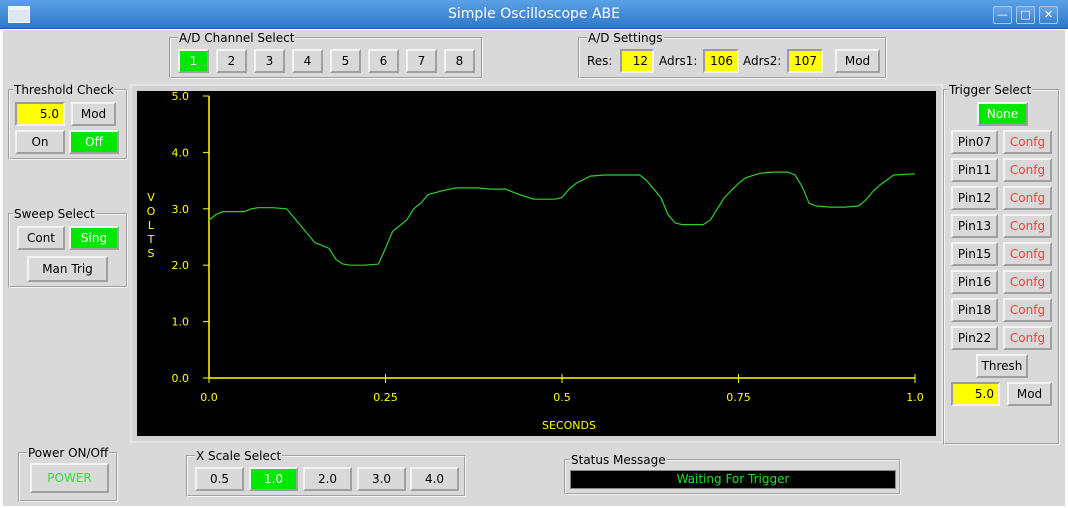 The height and width of the screenshot is (508, 1068). Describe the element at coordinates (273, 479) in the screenshot. I see `x-scale-button-1-0: 1.0` at that location.